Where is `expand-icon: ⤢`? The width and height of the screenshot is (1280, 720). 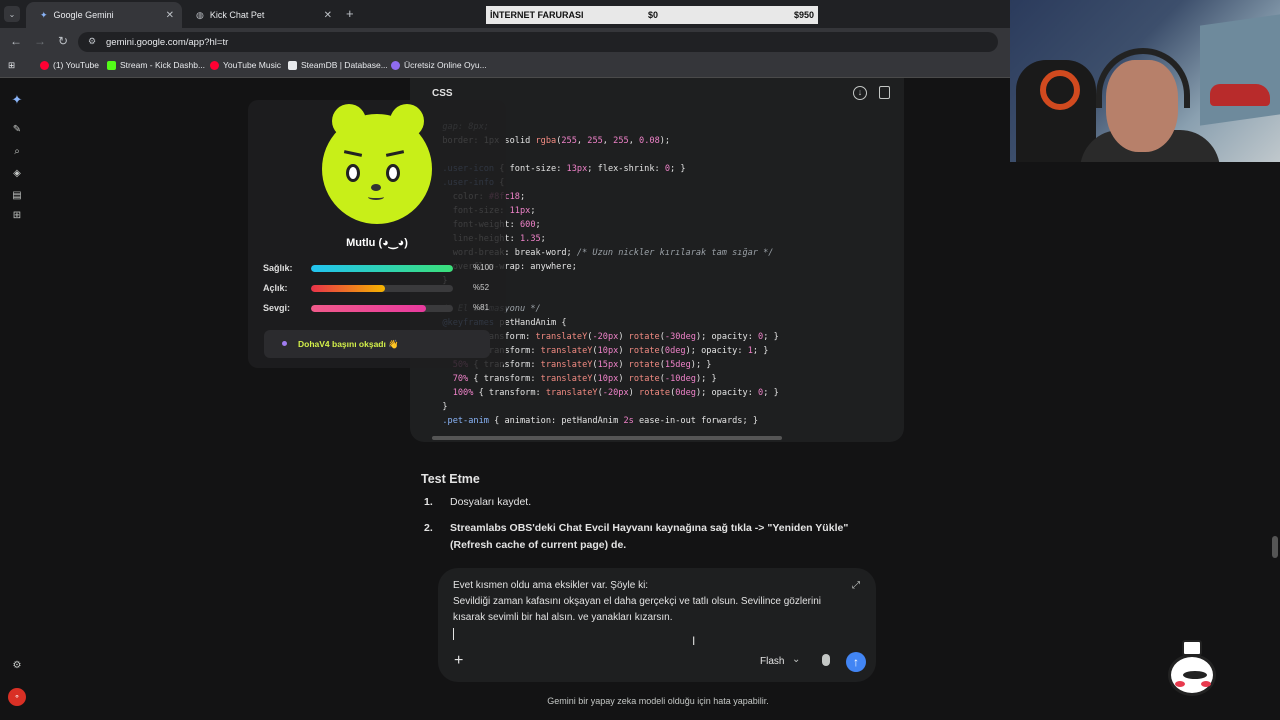 expand-icon: ⤢ is located at coordinates (856, 585).